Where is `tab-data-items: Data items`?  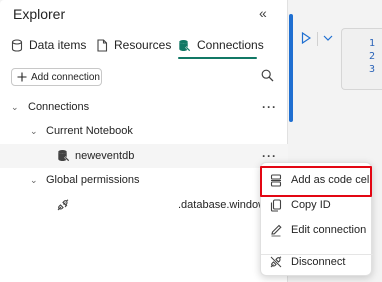
tab-data-items: Data items is located at coordinates (48, 45).